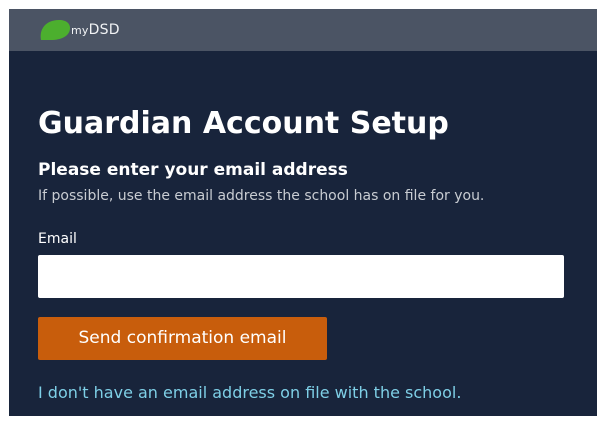 The image size is (605, 425). Describe the element at coordinates (80, 30) in the screenshot. I see `logo-prefix: my` at that location.